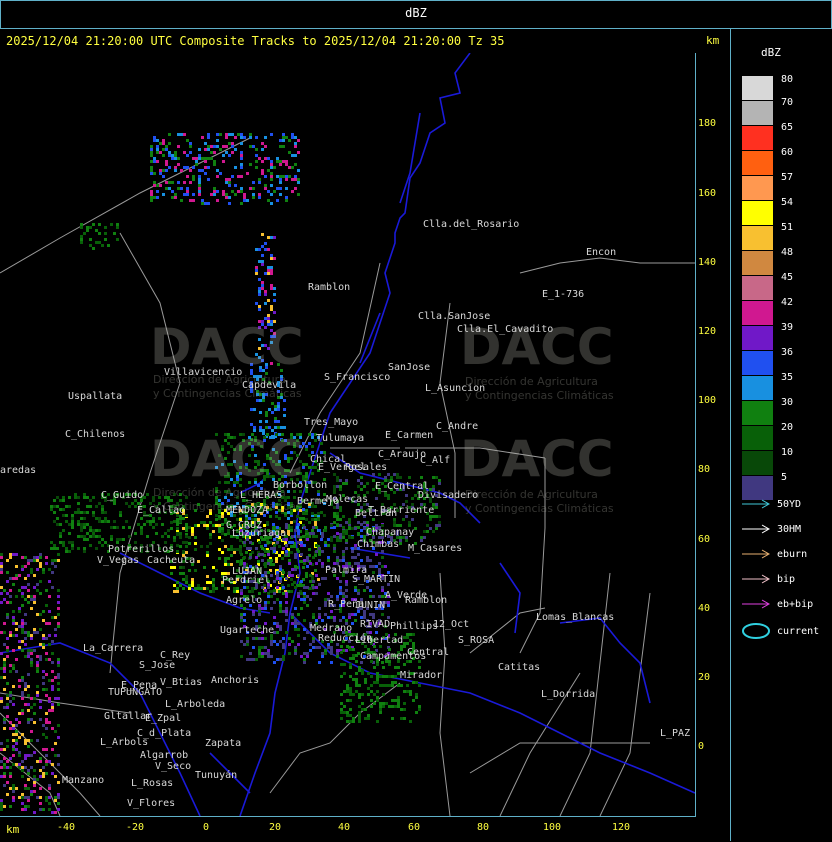 The image size is (832, 842). I want to click on y-tick-label: 100, so click(707, 400).